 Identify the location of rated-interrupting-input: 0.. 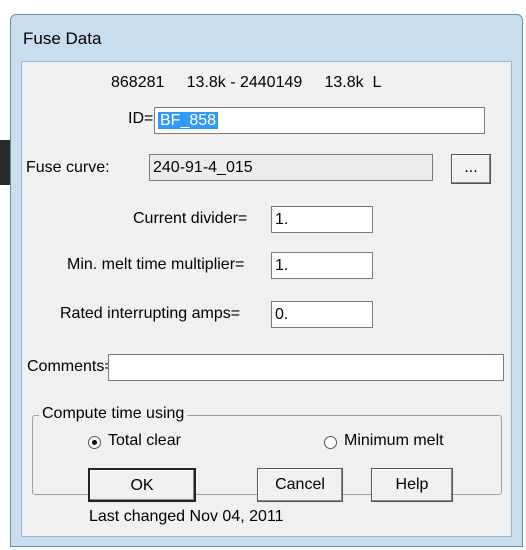
(322, 314).